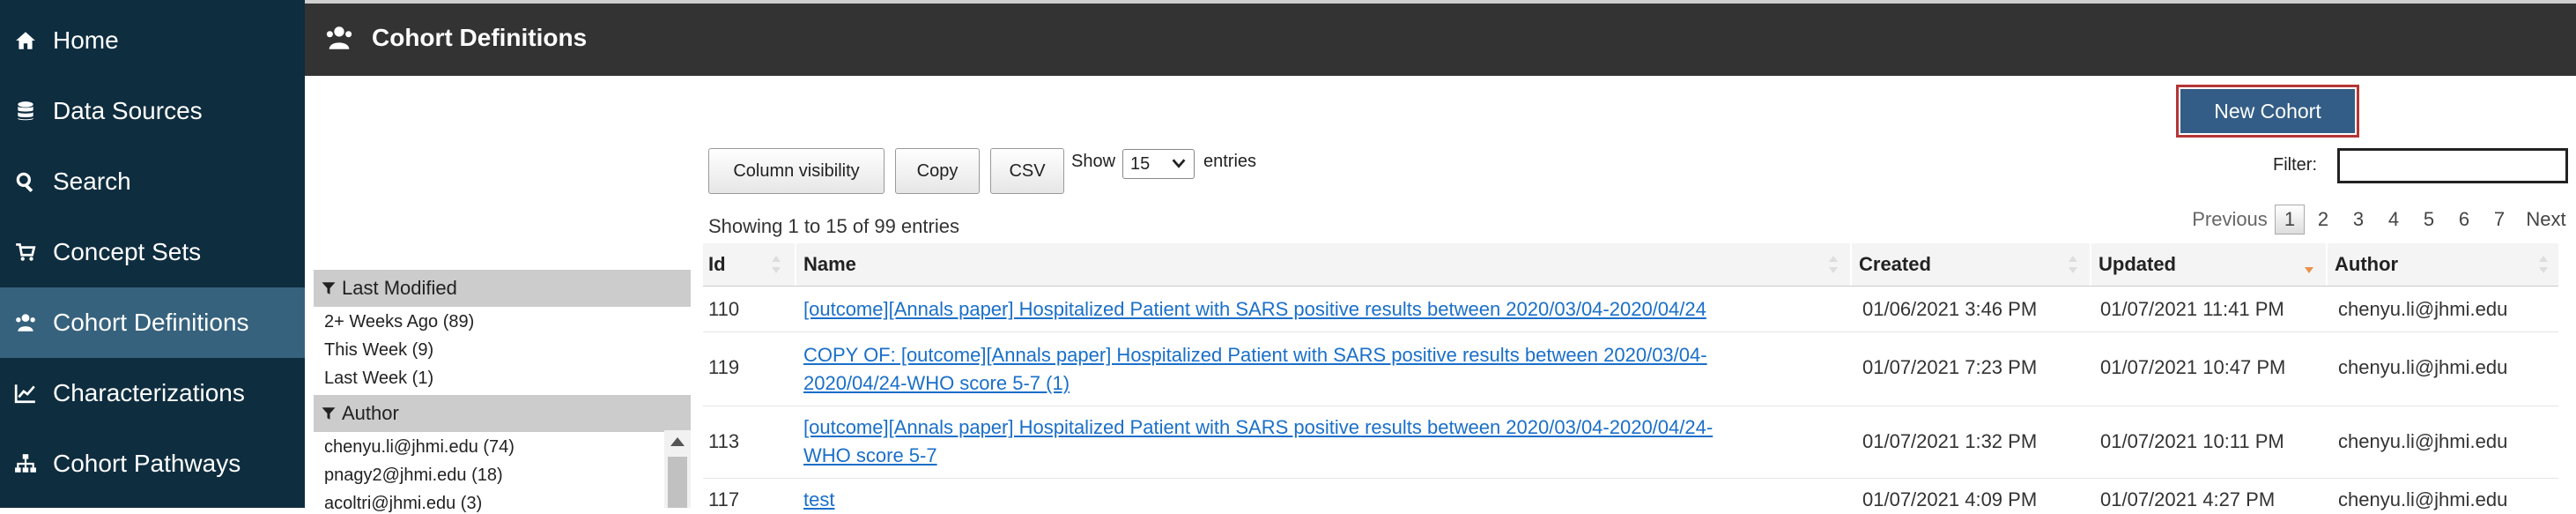 The image size is (2576, 514). Describe the element at coordinates (1140, 163) in the screenshot. I see `entries-value: 15` at that location.